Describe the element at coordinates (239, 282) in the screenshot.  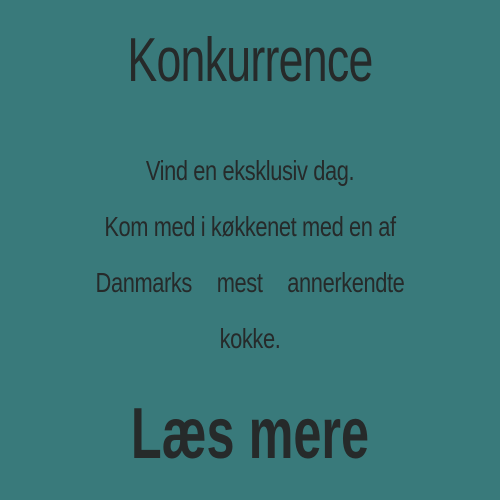
I see `description-word-mest: mest` at that location.